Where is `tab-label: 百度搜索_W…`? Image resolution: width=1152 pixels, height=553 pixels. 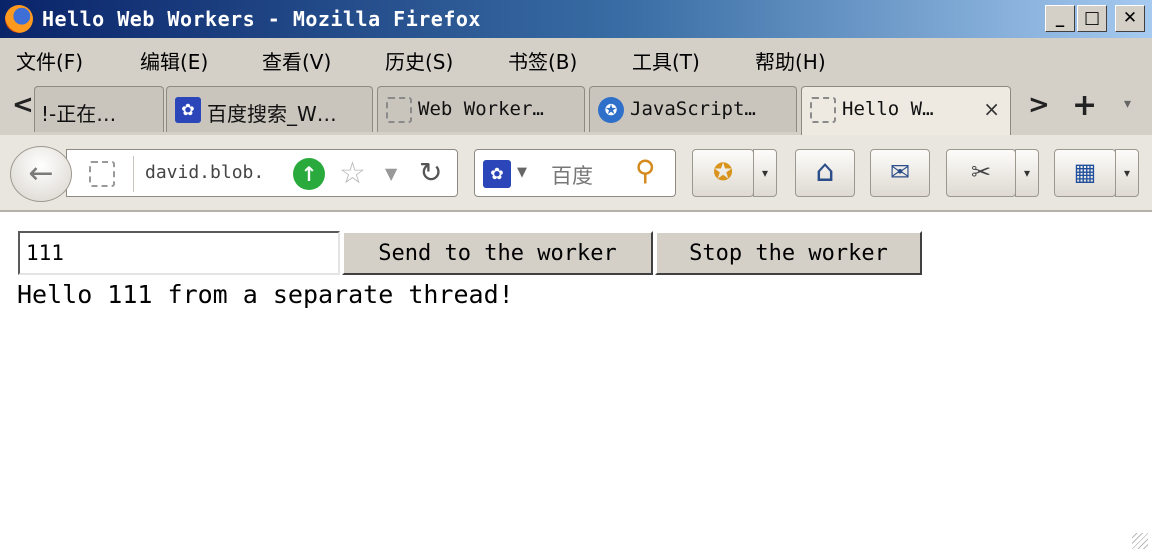
tab-label: 百度搜索_W… is located at coordinates (272, 114).